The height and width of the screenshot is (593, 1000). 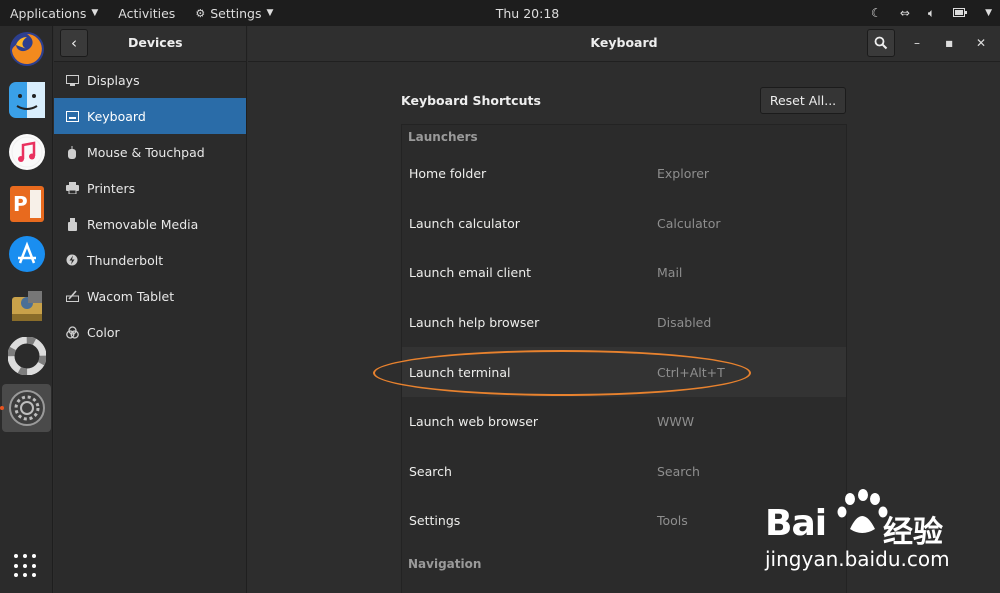 I want to click on settings-app-label: Settings, so click(x=236, y=13).